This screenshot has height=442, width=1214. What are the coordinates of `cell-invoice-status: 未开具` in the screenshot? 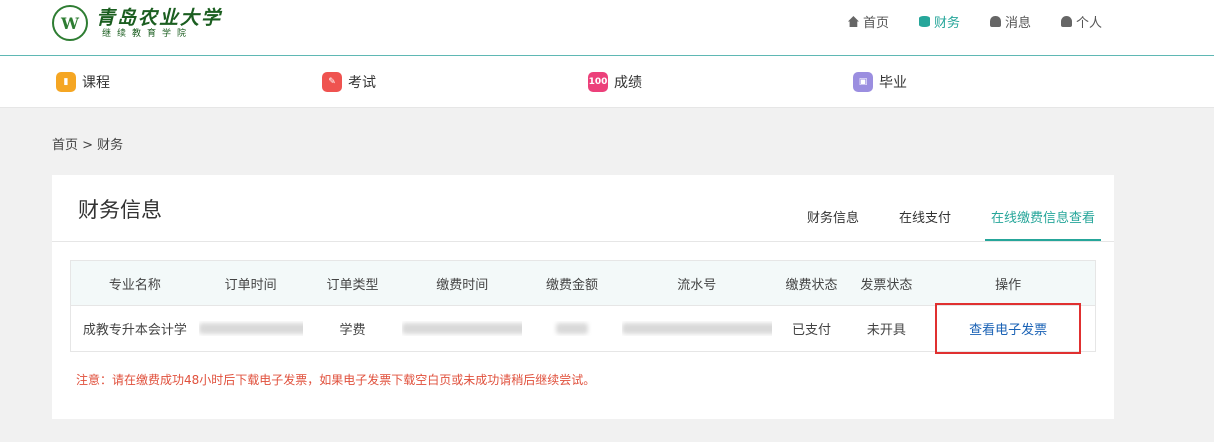 It's located at (886, 330).